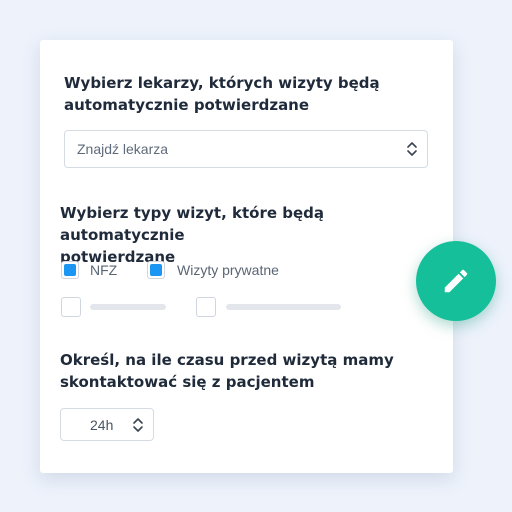 The width and height of the screenshot is (512, 512). Describe the element at coordinates (104, 270) in the screenshot. I see `checkbox-nfz-label: NFZ` at that location.